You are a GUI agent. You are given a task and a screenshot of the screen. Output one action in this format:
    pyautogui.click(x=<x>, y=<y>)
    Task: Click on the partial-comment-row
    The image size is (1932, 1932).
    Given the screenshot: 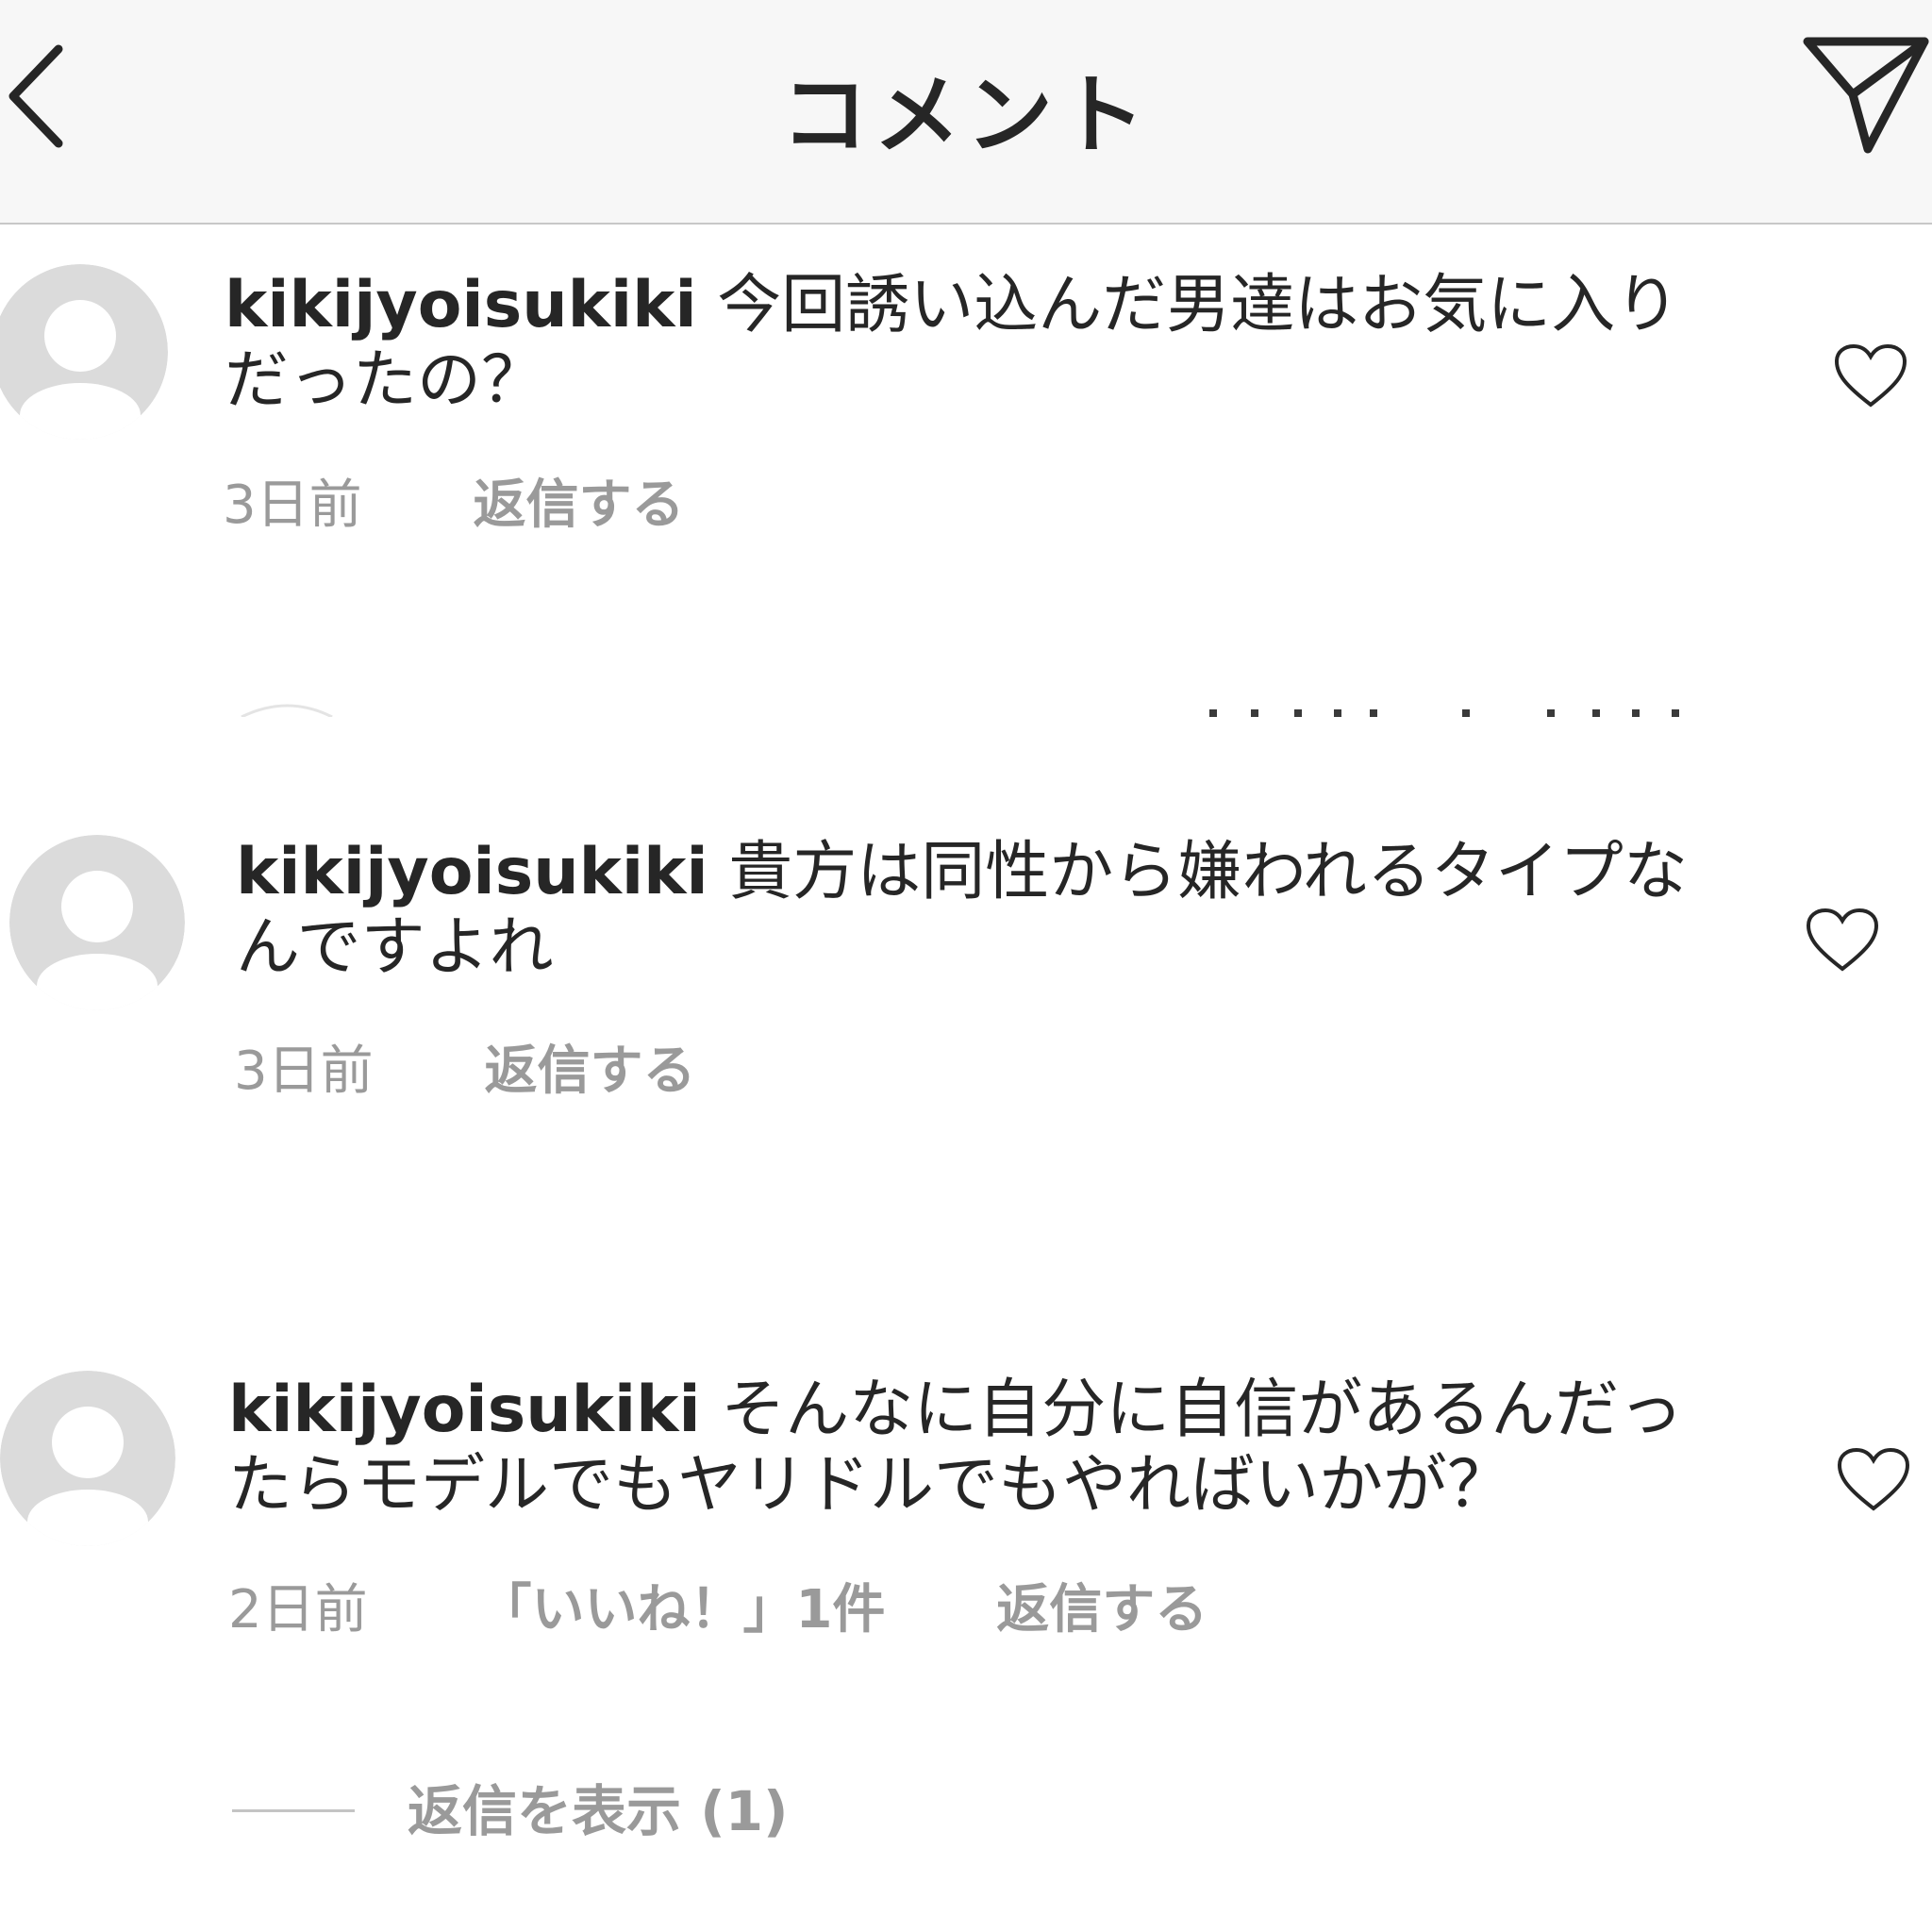 What is the action you would take?
    pyautogui.click(x=966, y=708)
    